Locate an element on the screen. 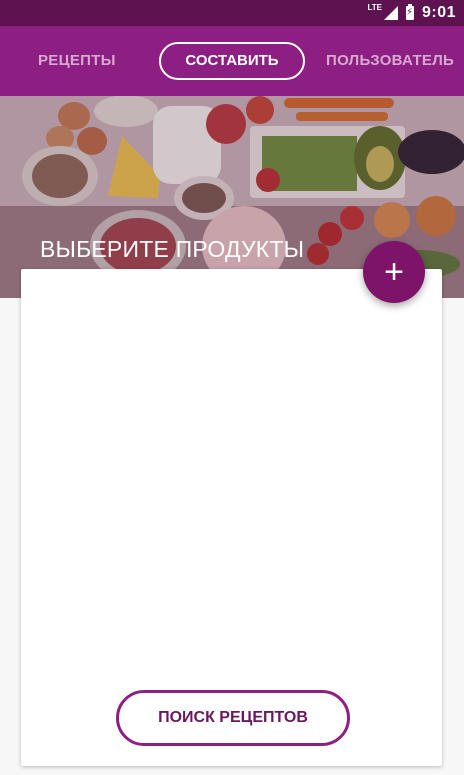 Image resolution: width=464 pixels, height=775 pixels. plus-icon: + is located at coordinates (394, 272).